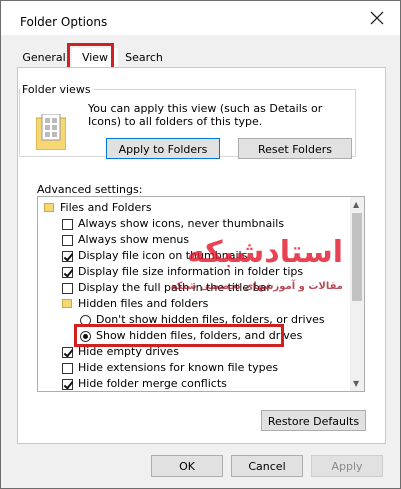 The width and height of the screenshot is (401, 489). I want to click on cancel-button: Cancel, so click(267, 466).